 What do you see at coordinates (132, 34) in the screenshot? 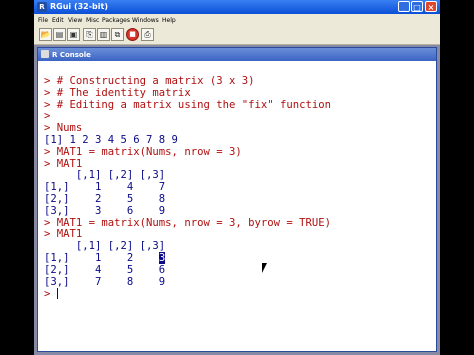
I see `stop-icon: ■` at bounding box center [132, 34].